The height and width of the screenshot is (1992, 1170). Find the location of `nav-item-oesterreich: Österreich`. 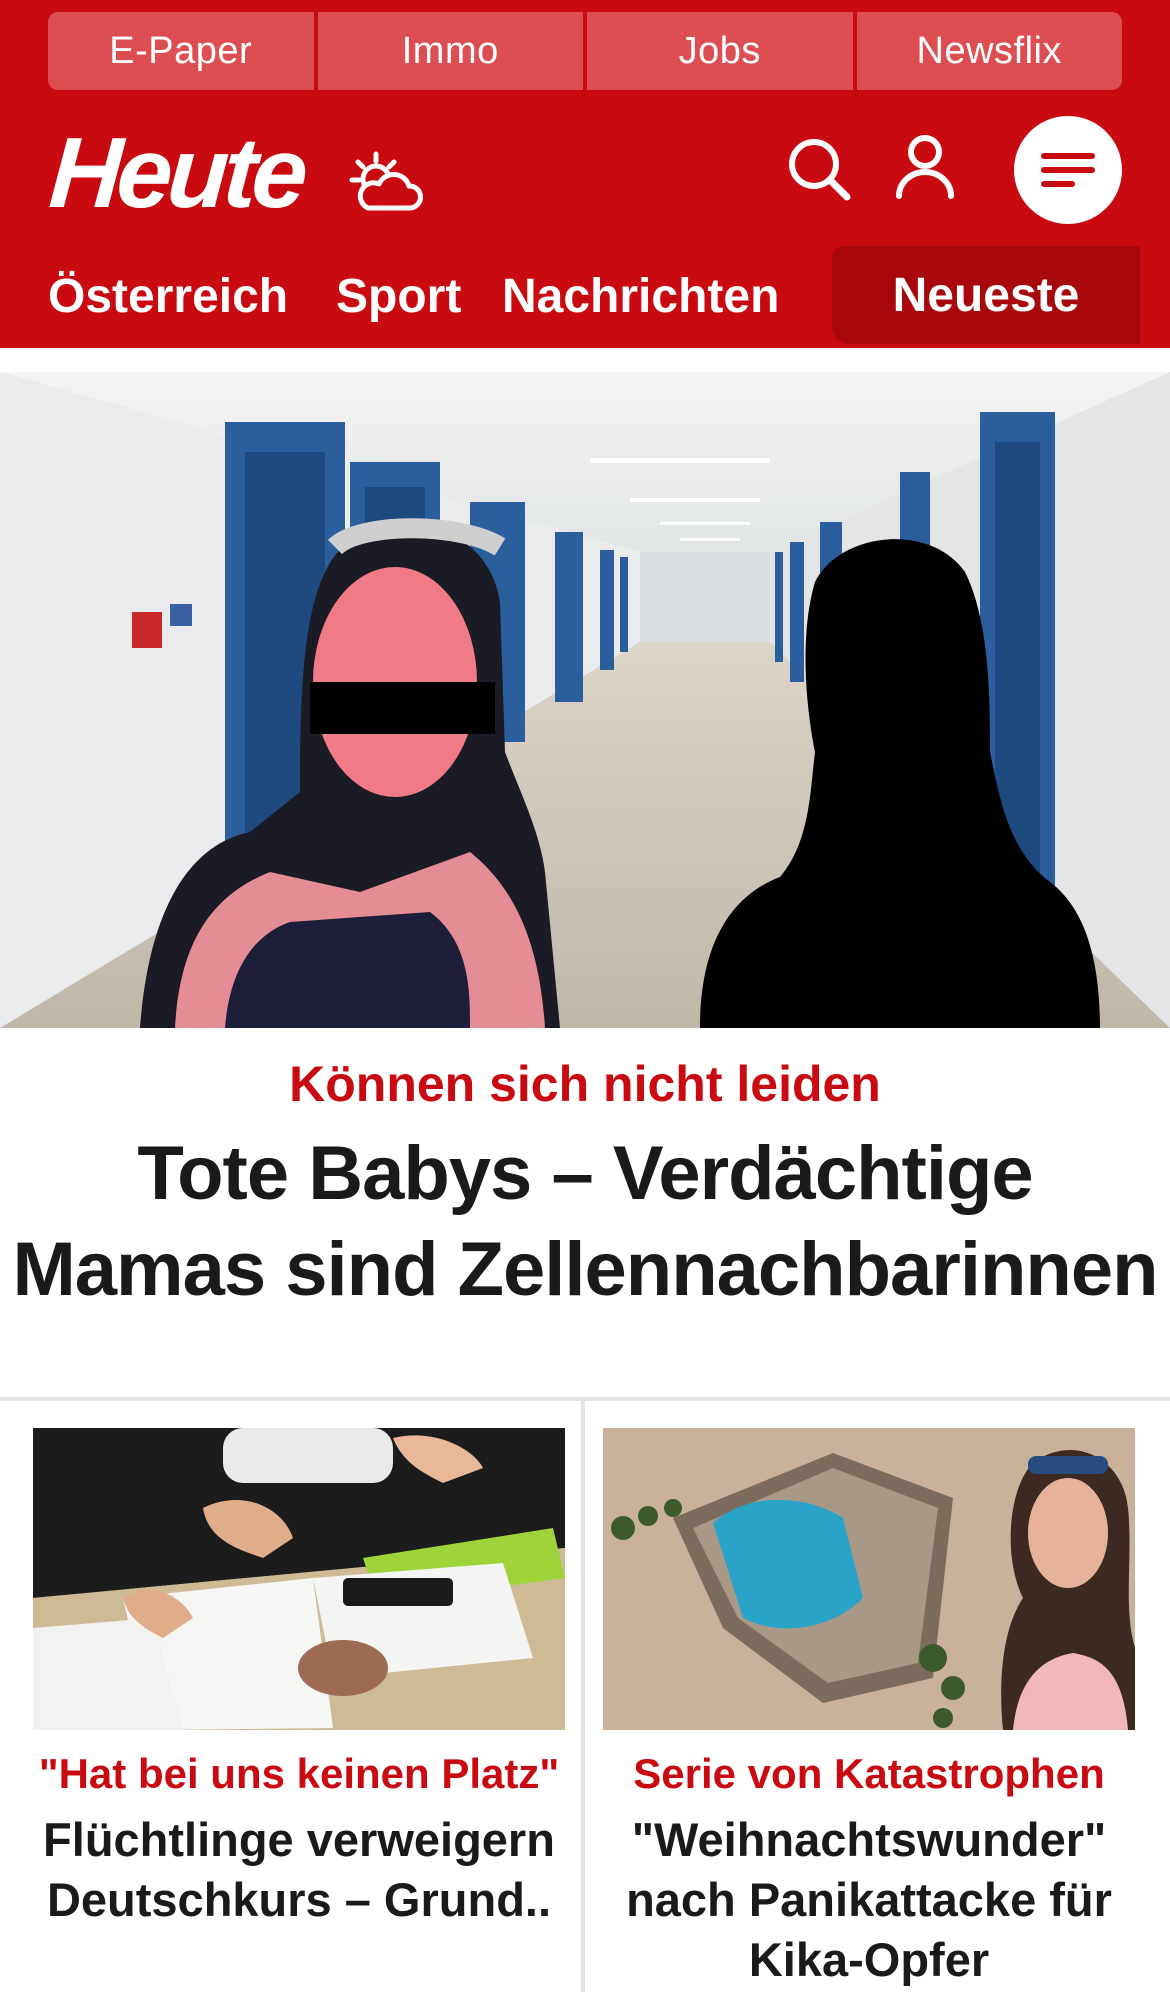

nav-item-oesterreich: Österreich is located at coordinates (168, 296).